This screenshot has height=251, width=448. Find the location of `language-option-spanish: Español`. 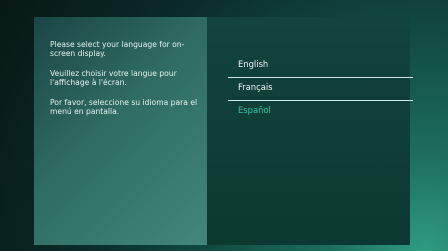

language-option-spanish: Español is located at coordinates (320, 112).